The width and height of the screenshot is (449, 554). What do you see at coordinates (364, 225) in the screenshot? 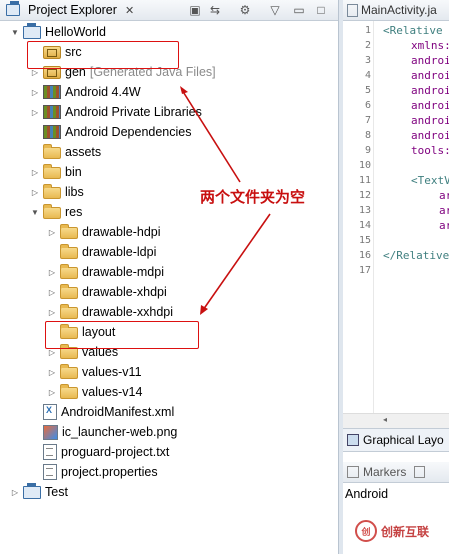
I see `line-number: 14` at bounding box center [364, 225].